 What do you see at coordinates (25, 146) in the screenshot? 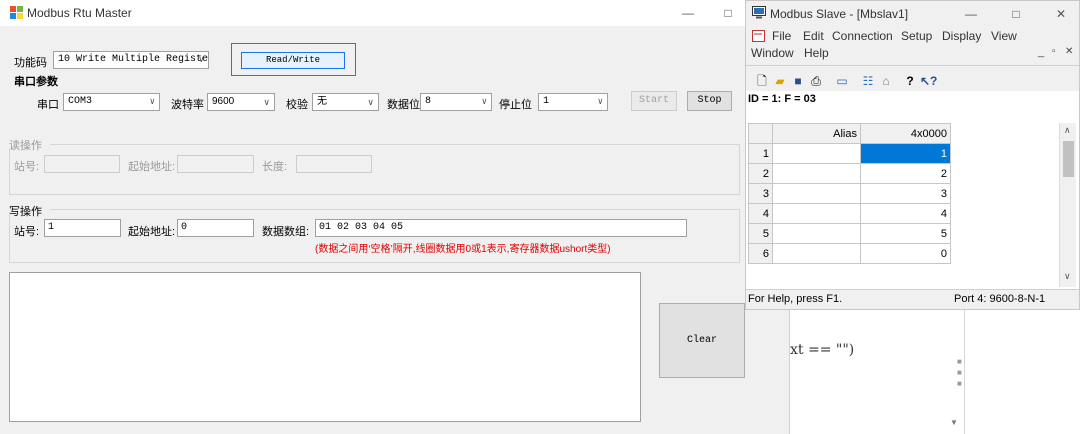
I see `read-group-title: 读操作` at bounding box center [25, 146].